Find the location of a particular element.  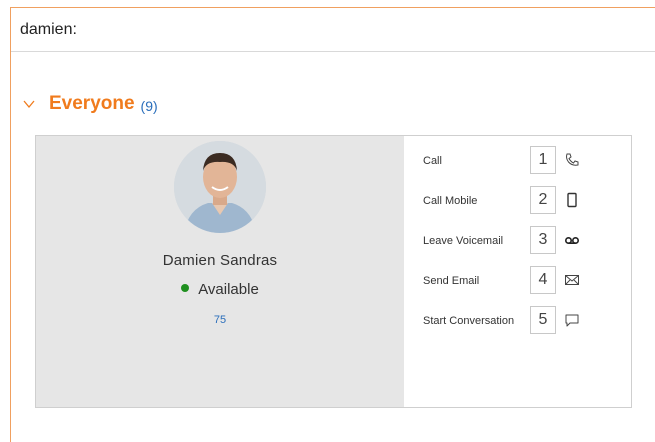

action-leave-voicemail: Leave Voicemail 3 is located at coordinates (517, 241).